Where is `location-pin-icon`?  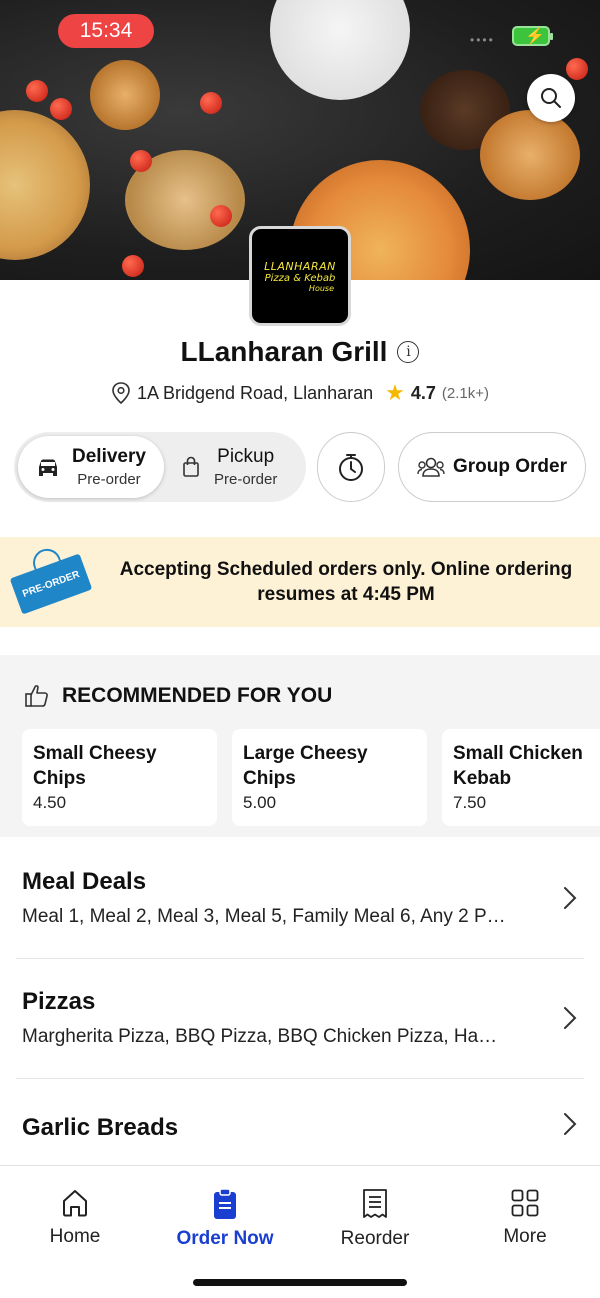 location-pin-icon is located at coordinates (121, 393).